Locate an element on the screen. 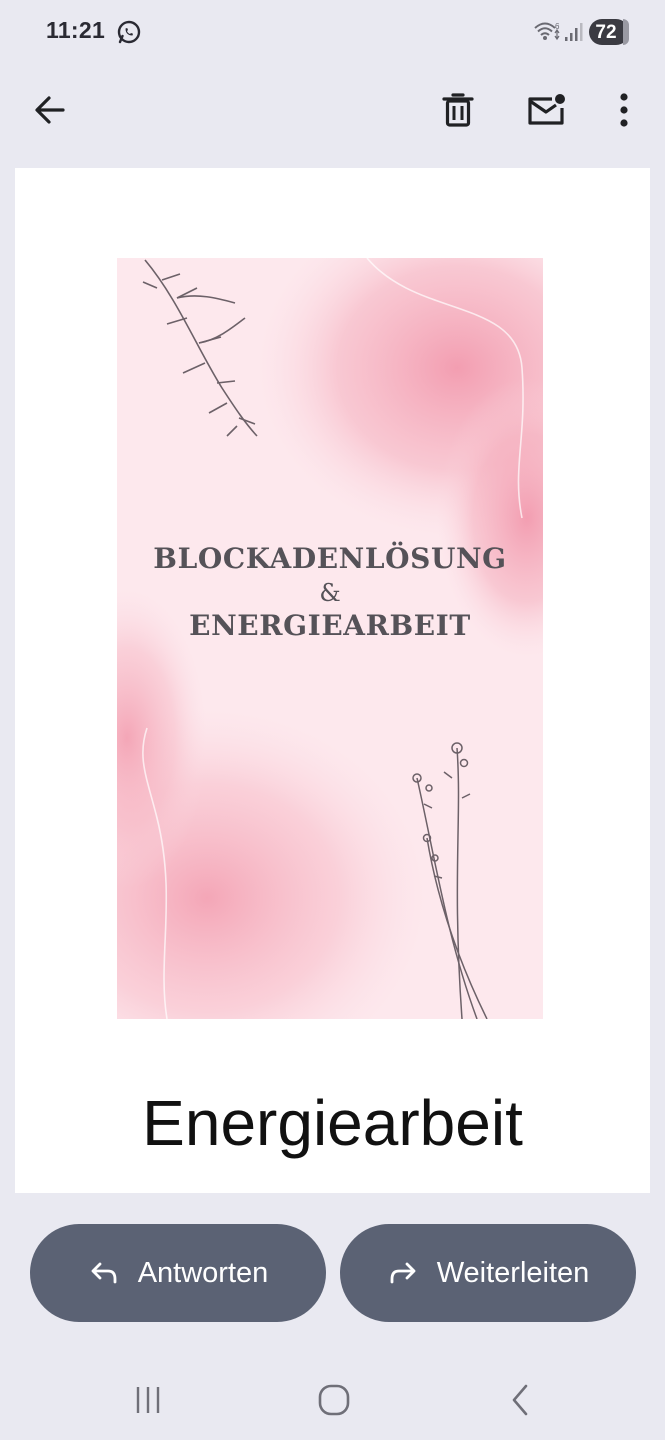  mail-unread-icon is located at coordinates (546, 109).